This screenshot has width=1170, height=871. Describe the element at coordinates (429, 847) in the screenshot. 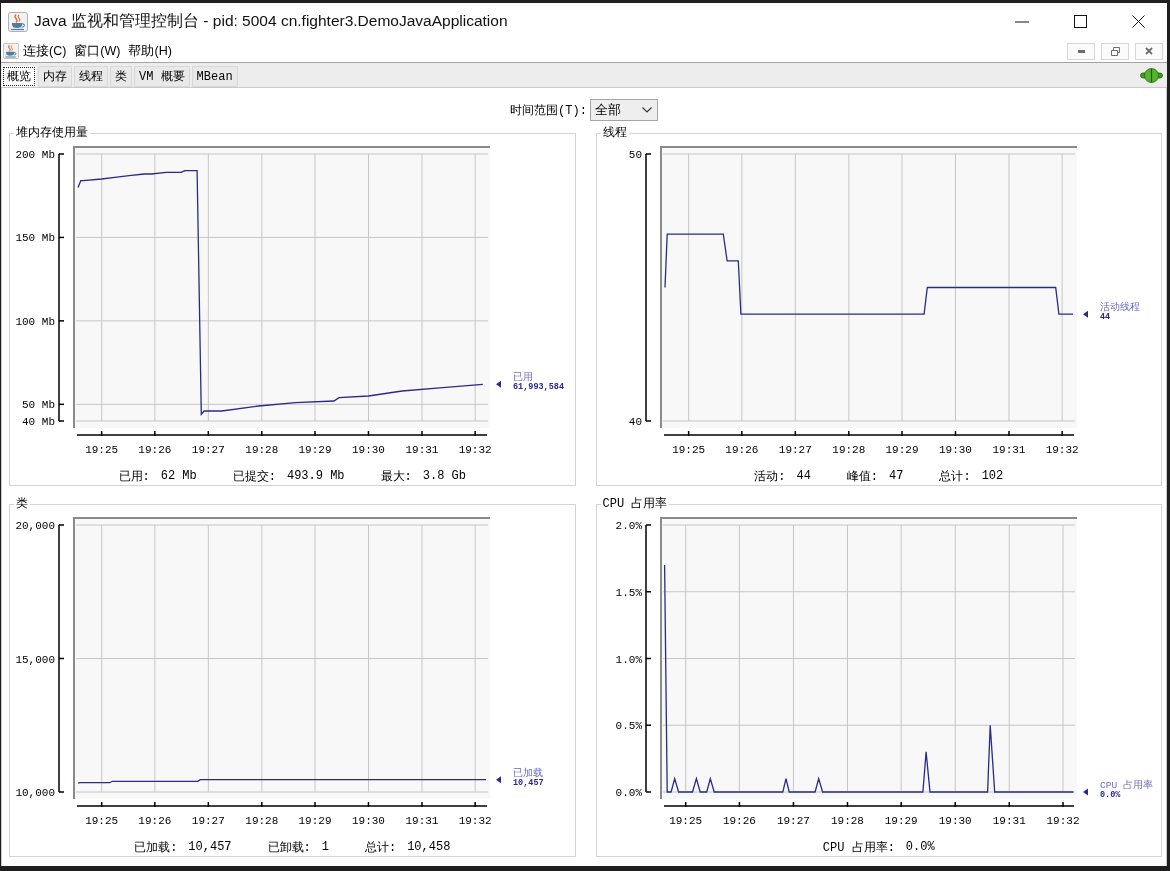

I see `stat-value: 10,458` at that location.